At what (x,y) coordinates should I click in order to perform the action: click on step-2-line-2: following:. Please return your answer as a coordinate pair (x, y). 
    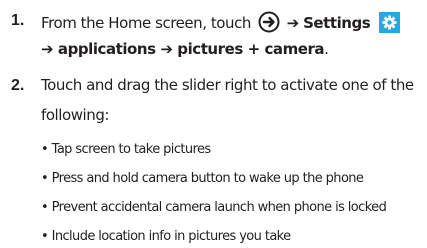
    Looking at the image, I should click on (75, 115).